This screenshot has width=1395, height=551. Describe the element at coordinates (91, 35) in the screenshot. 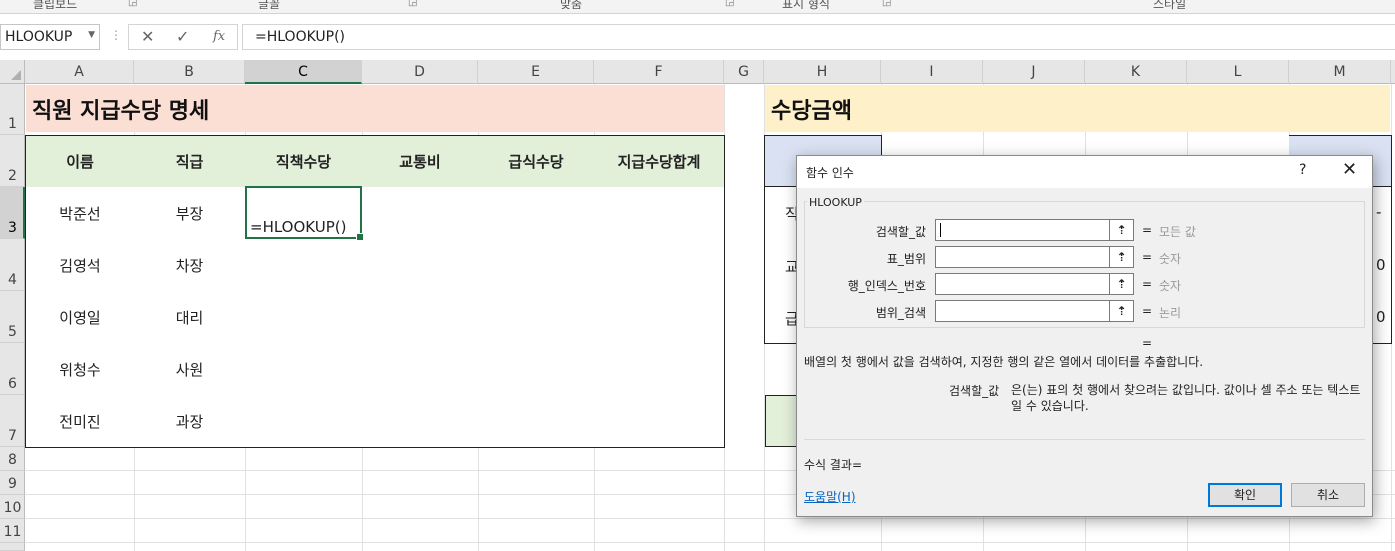

I see `chevron-down-icon: ▼` at that location.